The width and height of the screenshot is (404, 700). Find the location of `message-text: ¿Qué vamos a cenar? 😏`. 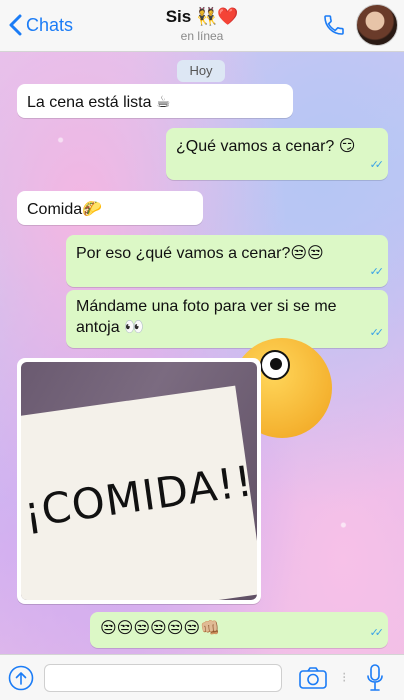

message-text: ¿Qué vamos a cenar? 😏 is located at coordinates (266, 146).